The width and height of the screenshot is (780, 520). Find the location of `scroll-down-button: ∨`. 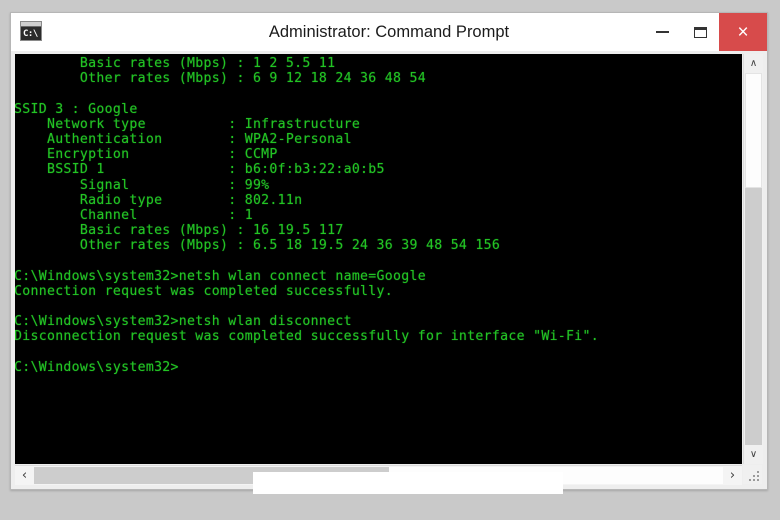

scroll-down-button: ∨ is located at coordinates (753, 454).